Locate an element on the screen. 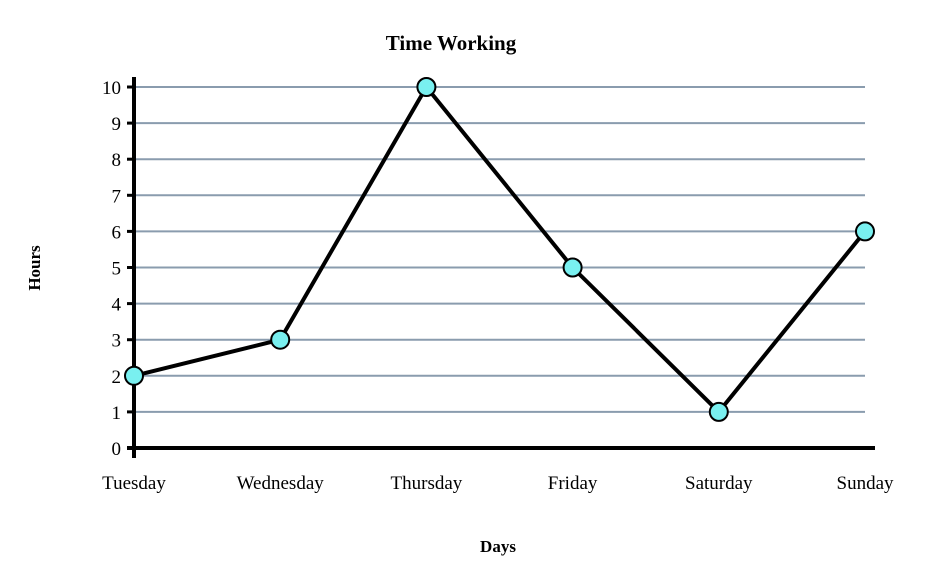 The height and width of the screenshot is (568, 928). y-tick-label-1: 1 is located at coordinates (117, 413).